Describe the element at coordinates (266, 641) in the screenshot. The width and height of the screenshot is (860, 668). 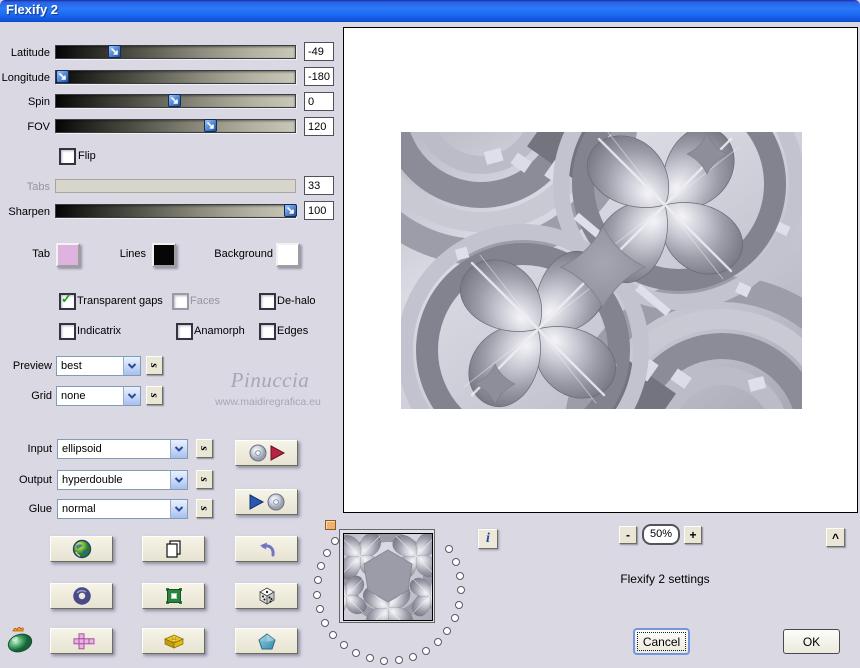
I see `solid-button` at that location.